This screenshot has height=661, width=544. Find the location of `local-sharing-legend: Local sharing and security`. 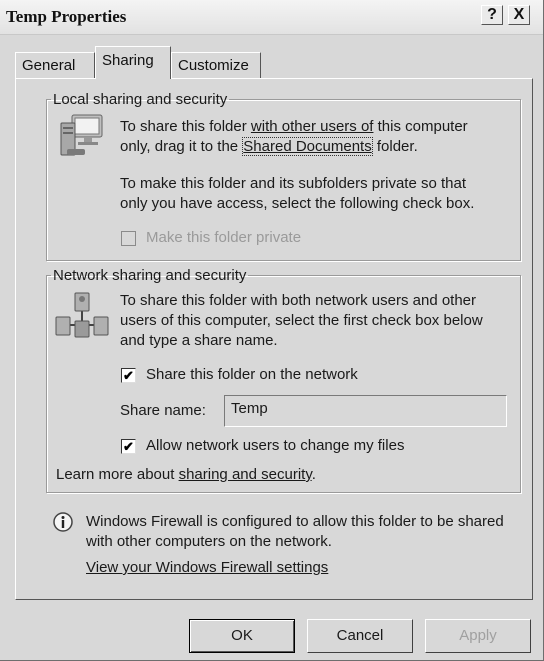

local-sharing-legend: Local sharing and security is located at coordinates (140, 99).